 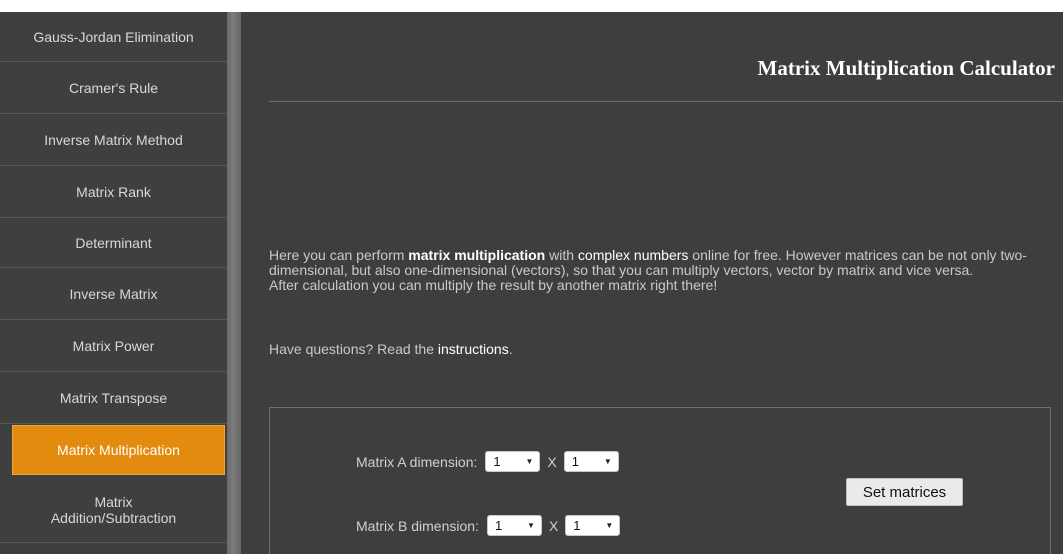 I want to click on help-text-part: ., so click(x=510, y=349).